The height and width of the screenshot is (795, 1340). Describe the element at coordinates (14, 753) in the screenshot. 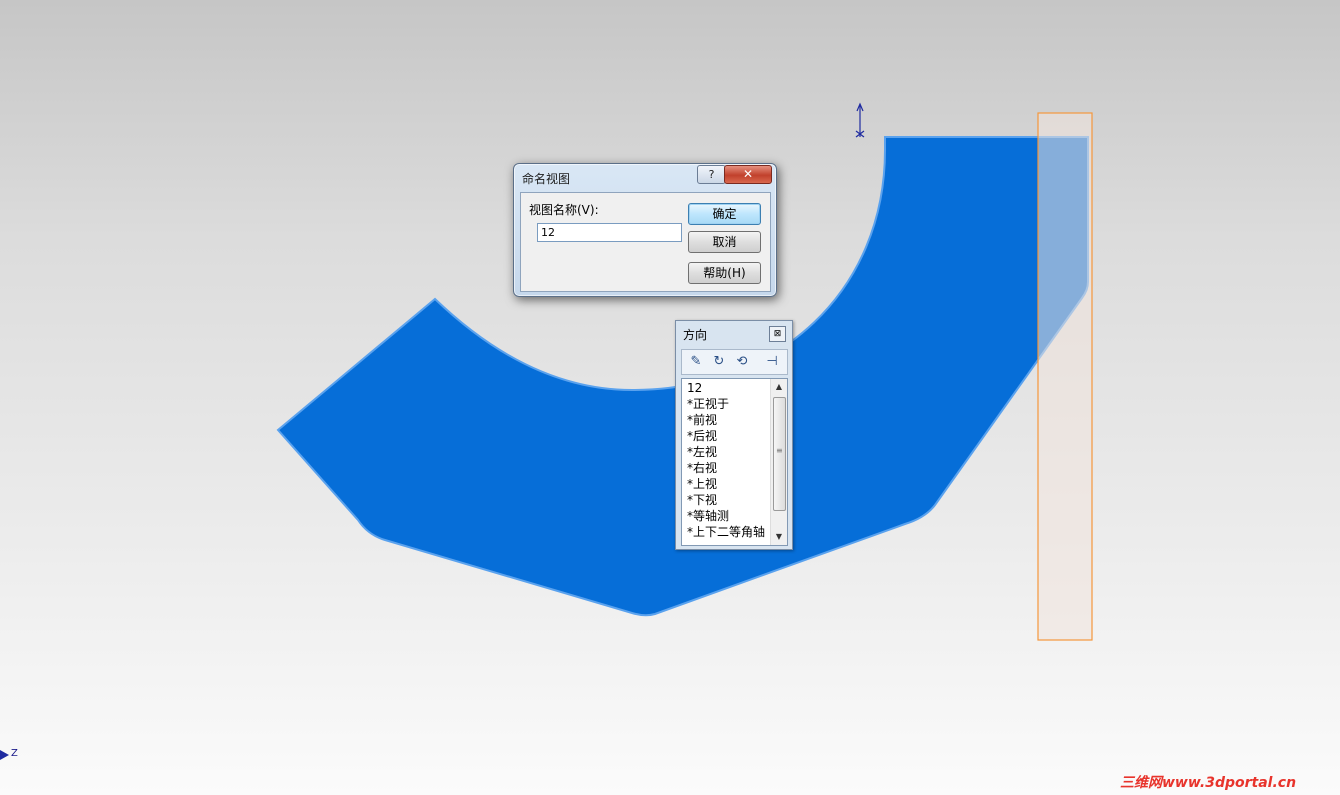

I see `z-axis-label: Z` at that location.